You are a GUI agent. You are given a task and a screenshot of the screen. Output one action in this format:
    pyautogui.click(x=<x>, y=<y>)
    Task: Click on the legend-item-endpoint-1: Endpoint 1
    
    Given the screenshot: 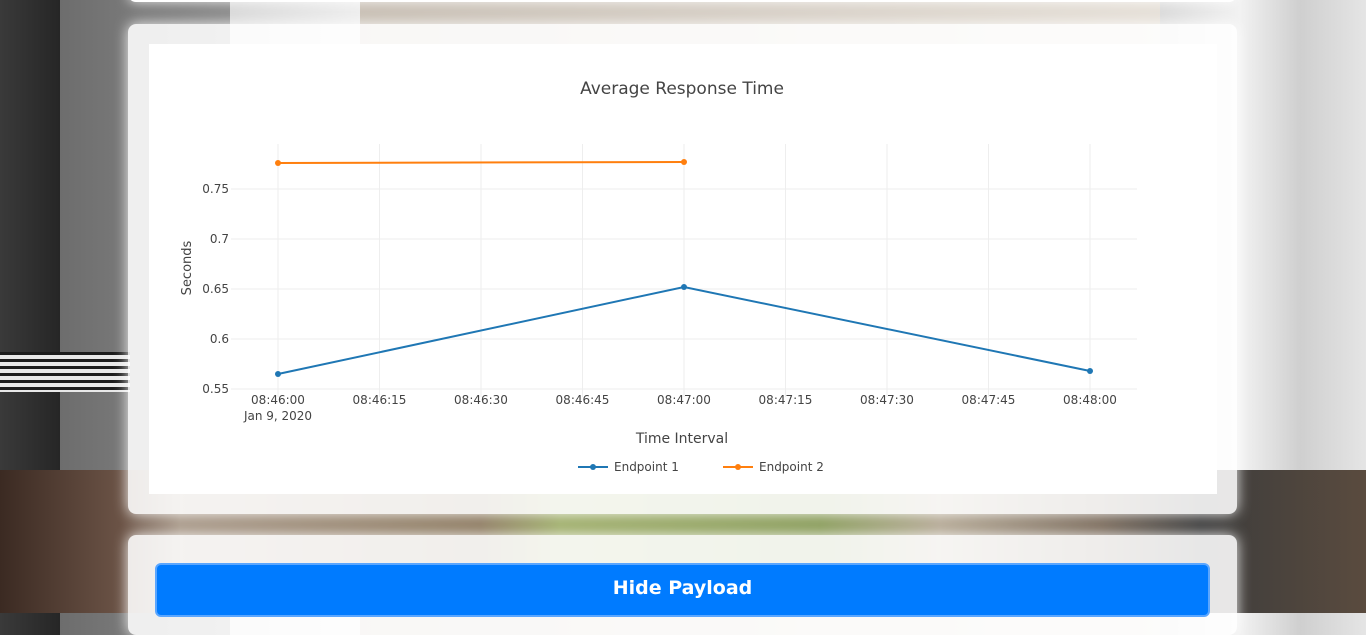 What is the action you would take?
    pyautogui.click(x=628, y=467)
    